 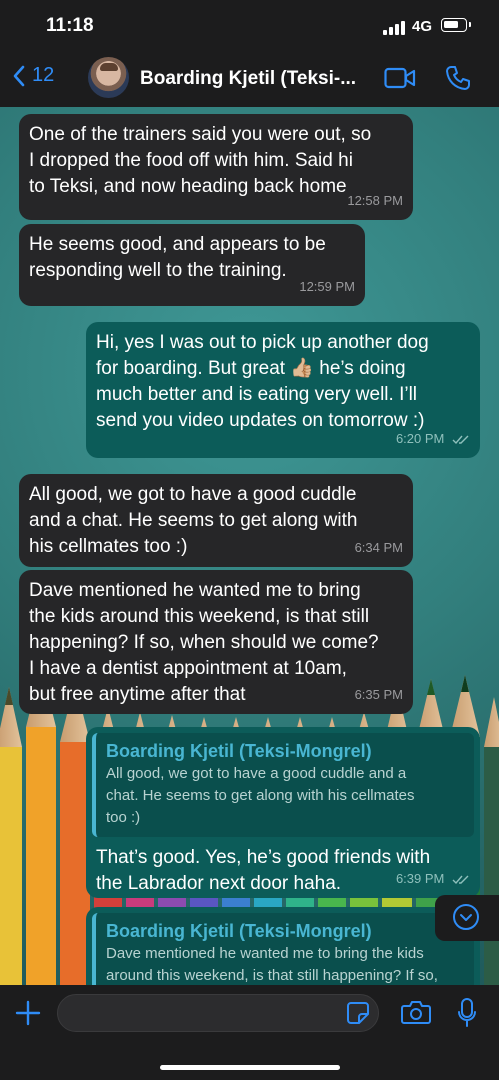 I want to click on back-count: 12, so click(x=43, y=75).